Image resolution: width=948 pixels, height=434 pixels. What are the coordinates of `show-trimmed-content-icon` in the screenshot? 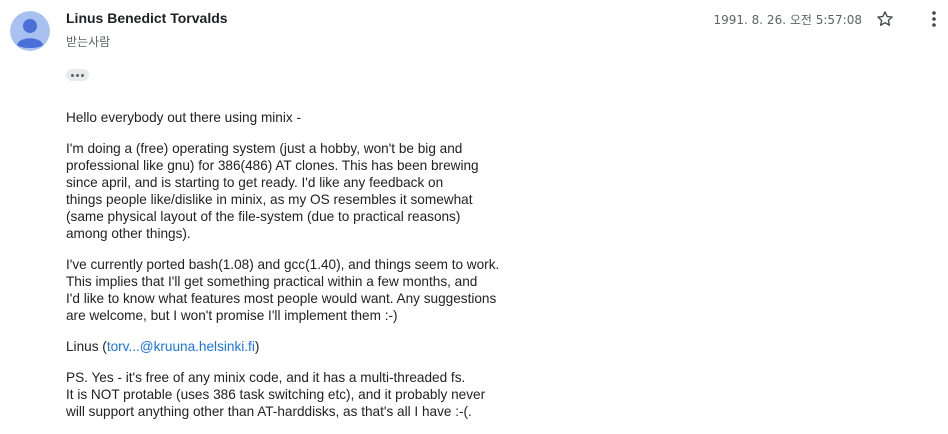 It's located at (77, 75).